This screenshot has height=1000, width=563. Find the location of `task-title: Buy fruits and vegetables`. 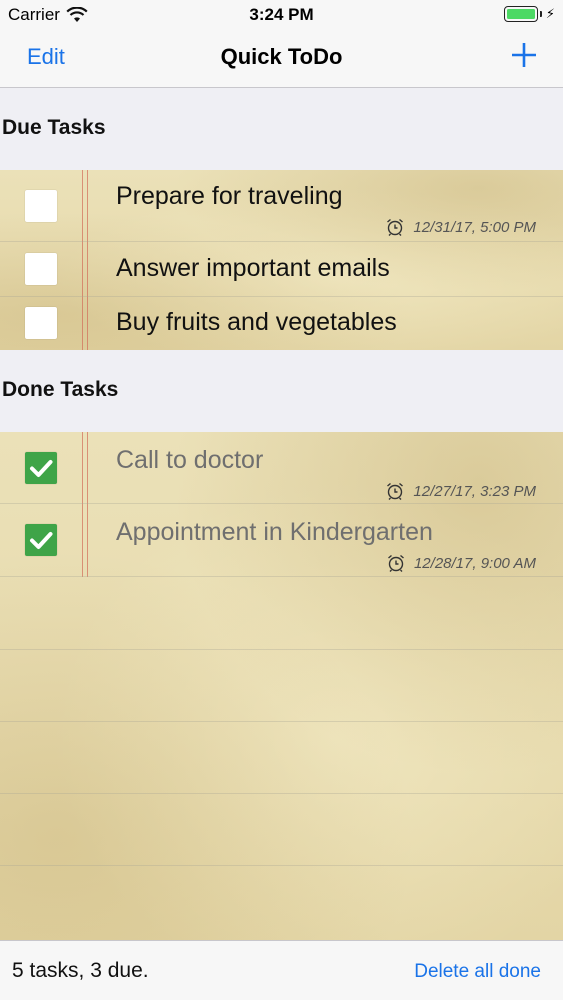

task-title: Buy fruits and vegetables is located at coordinates (256, 322).